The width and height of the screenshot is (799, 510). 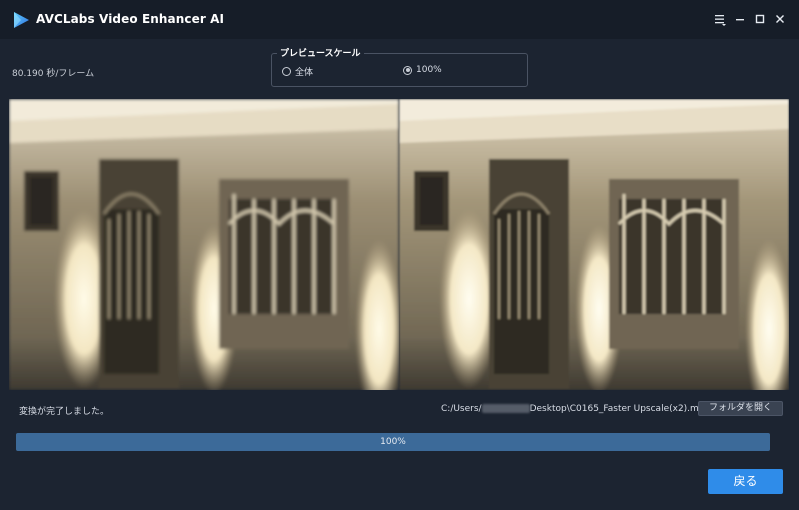 What do you see at coordinates (740, 408) in the screenshot?
I see `open-folder-button: フォルダを開く` at bounding box center [740, 408].